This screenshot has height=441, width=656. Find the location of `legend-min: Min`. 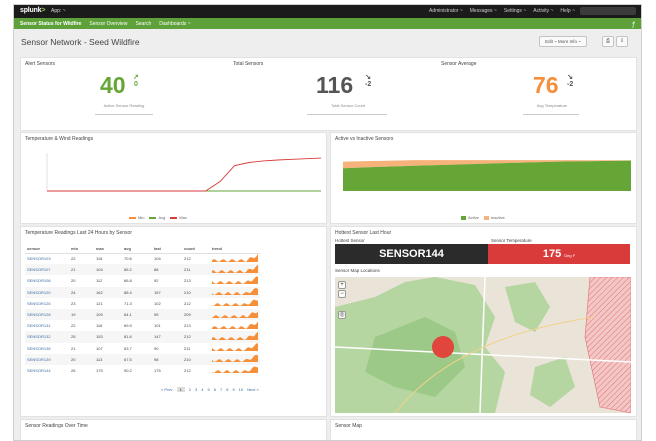

legend-min: Min is located at coordinates (136, 217).